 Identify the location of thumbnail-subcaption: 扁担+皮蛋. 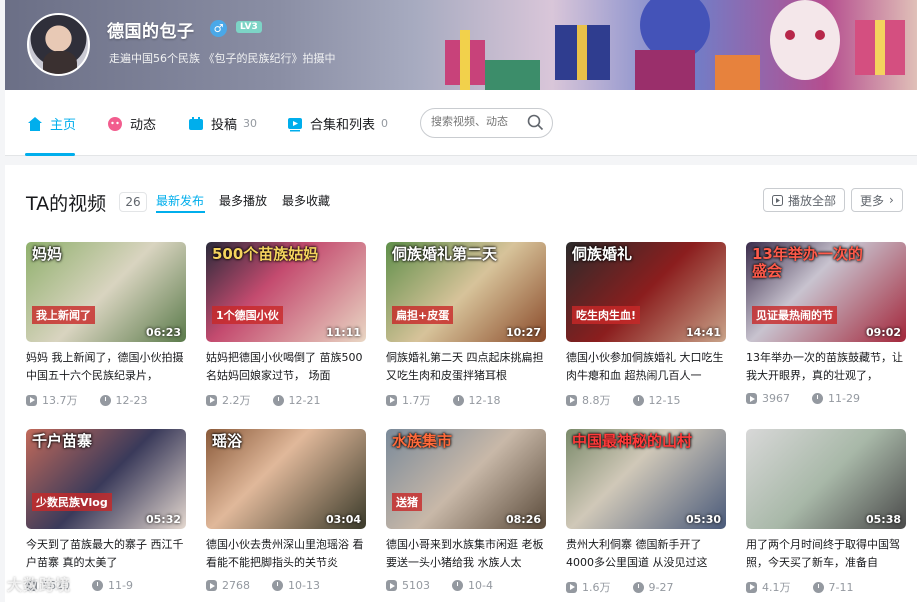
(423, 315).